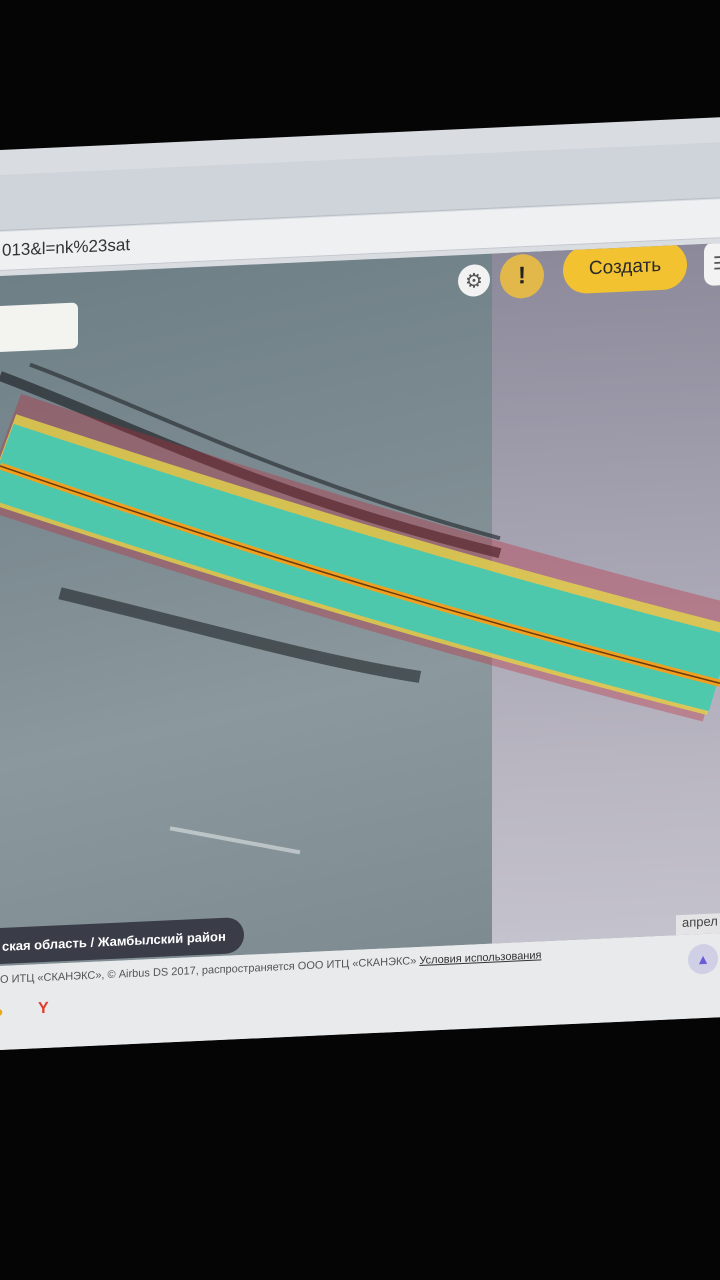 The width and height of the screenshot is (720, 1280). I want to click on alice-icon: ▲, so click(703, 959).